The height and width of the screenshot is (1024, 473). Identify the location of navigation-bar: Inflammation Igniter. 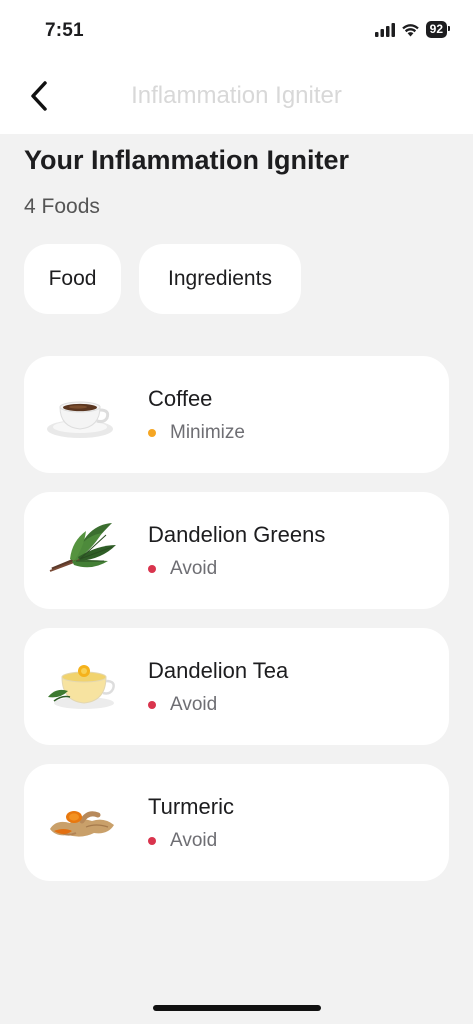
(236, 97).